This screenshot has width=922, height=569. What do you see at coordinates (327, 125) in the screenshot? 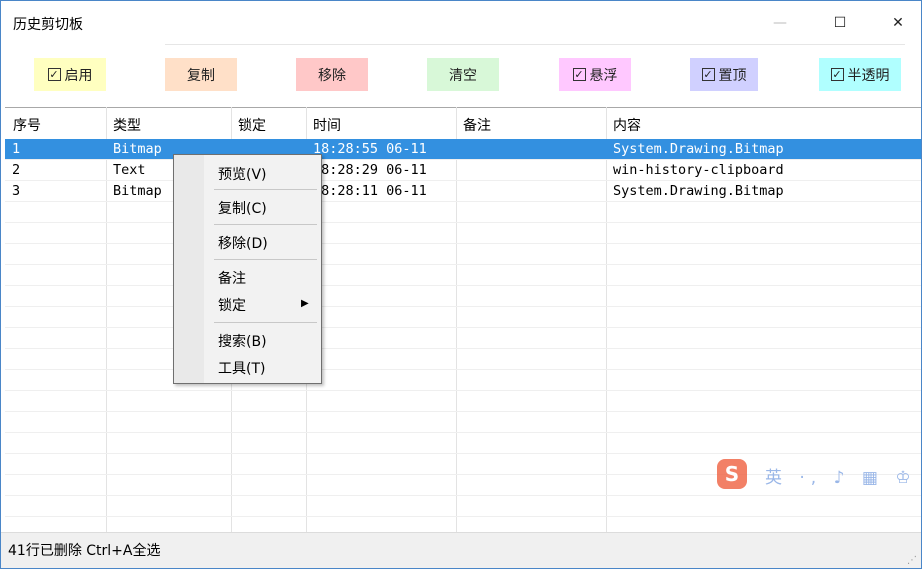
I see `column-header-time: 时间` at bounding box center [327, 125].